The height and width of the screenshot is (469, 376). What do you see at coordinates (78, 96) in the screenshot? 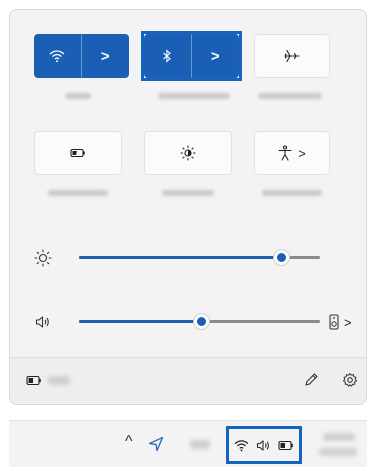
I see `wifi-tile-label` at bounding box center [78, 96].